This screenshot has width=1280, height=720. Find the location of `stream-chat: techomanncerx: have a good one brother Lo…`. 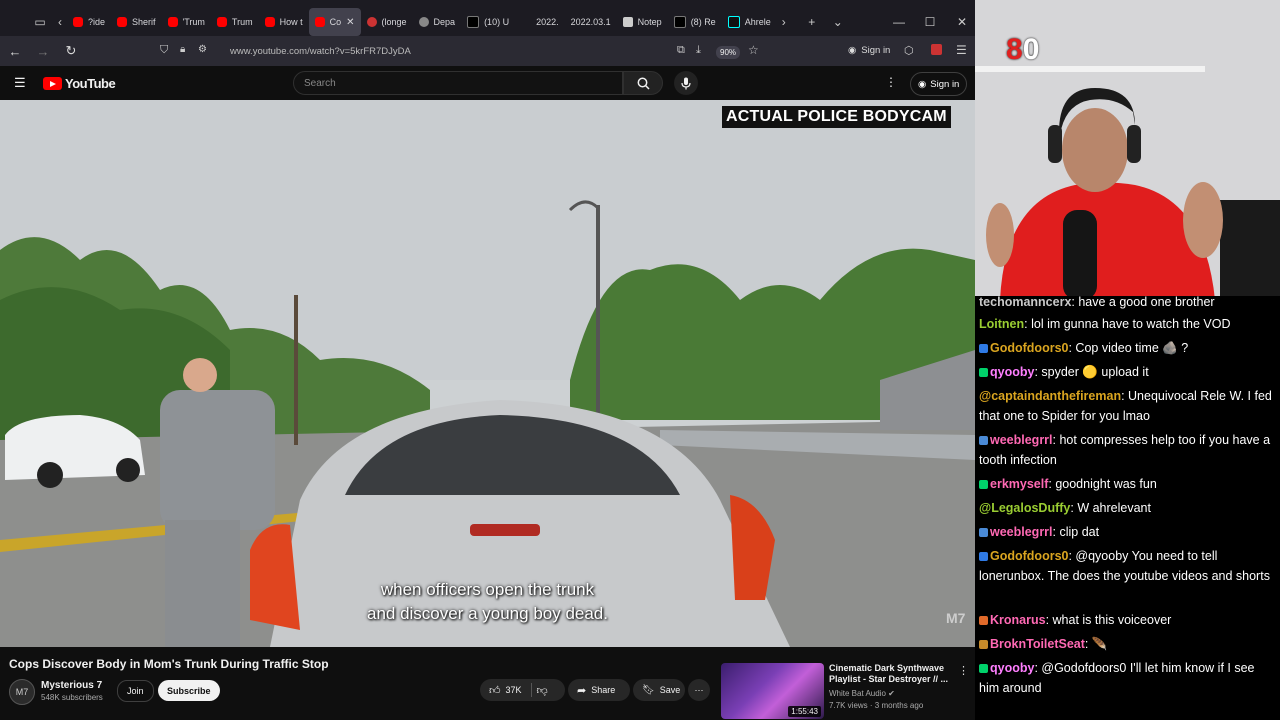

stream-chat: techomanncerx: have a good one brother Lo… is located at coordinates (1127, 507).